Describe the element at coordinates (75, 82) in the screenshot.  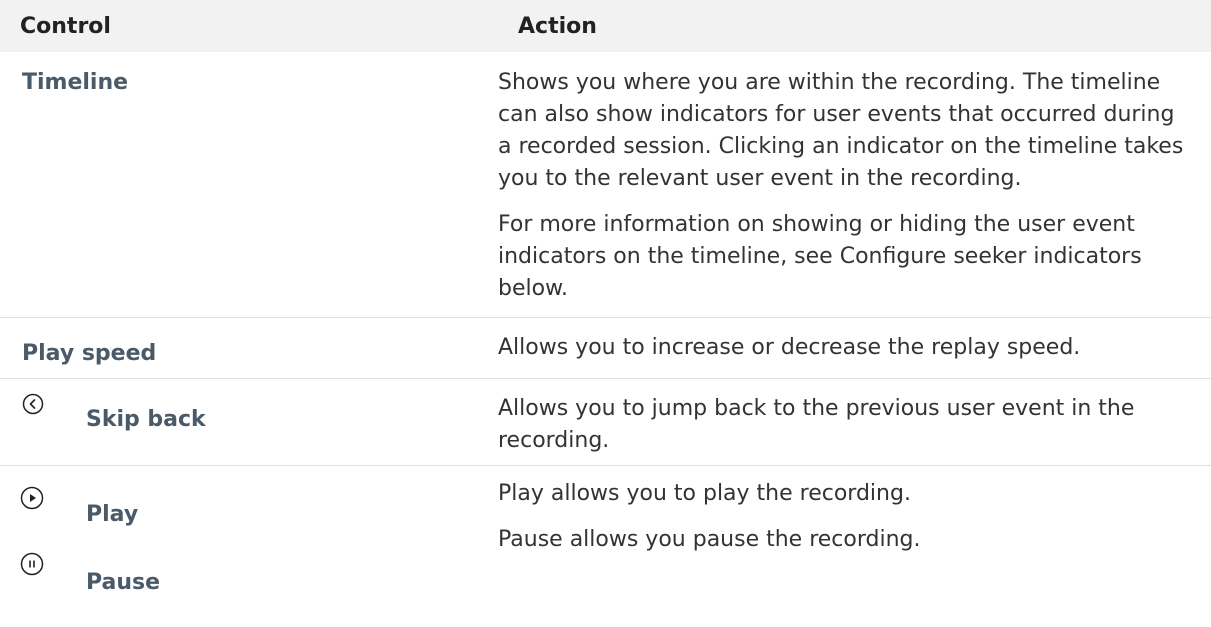
I see `control-name-timeline: Timeline` at that location.